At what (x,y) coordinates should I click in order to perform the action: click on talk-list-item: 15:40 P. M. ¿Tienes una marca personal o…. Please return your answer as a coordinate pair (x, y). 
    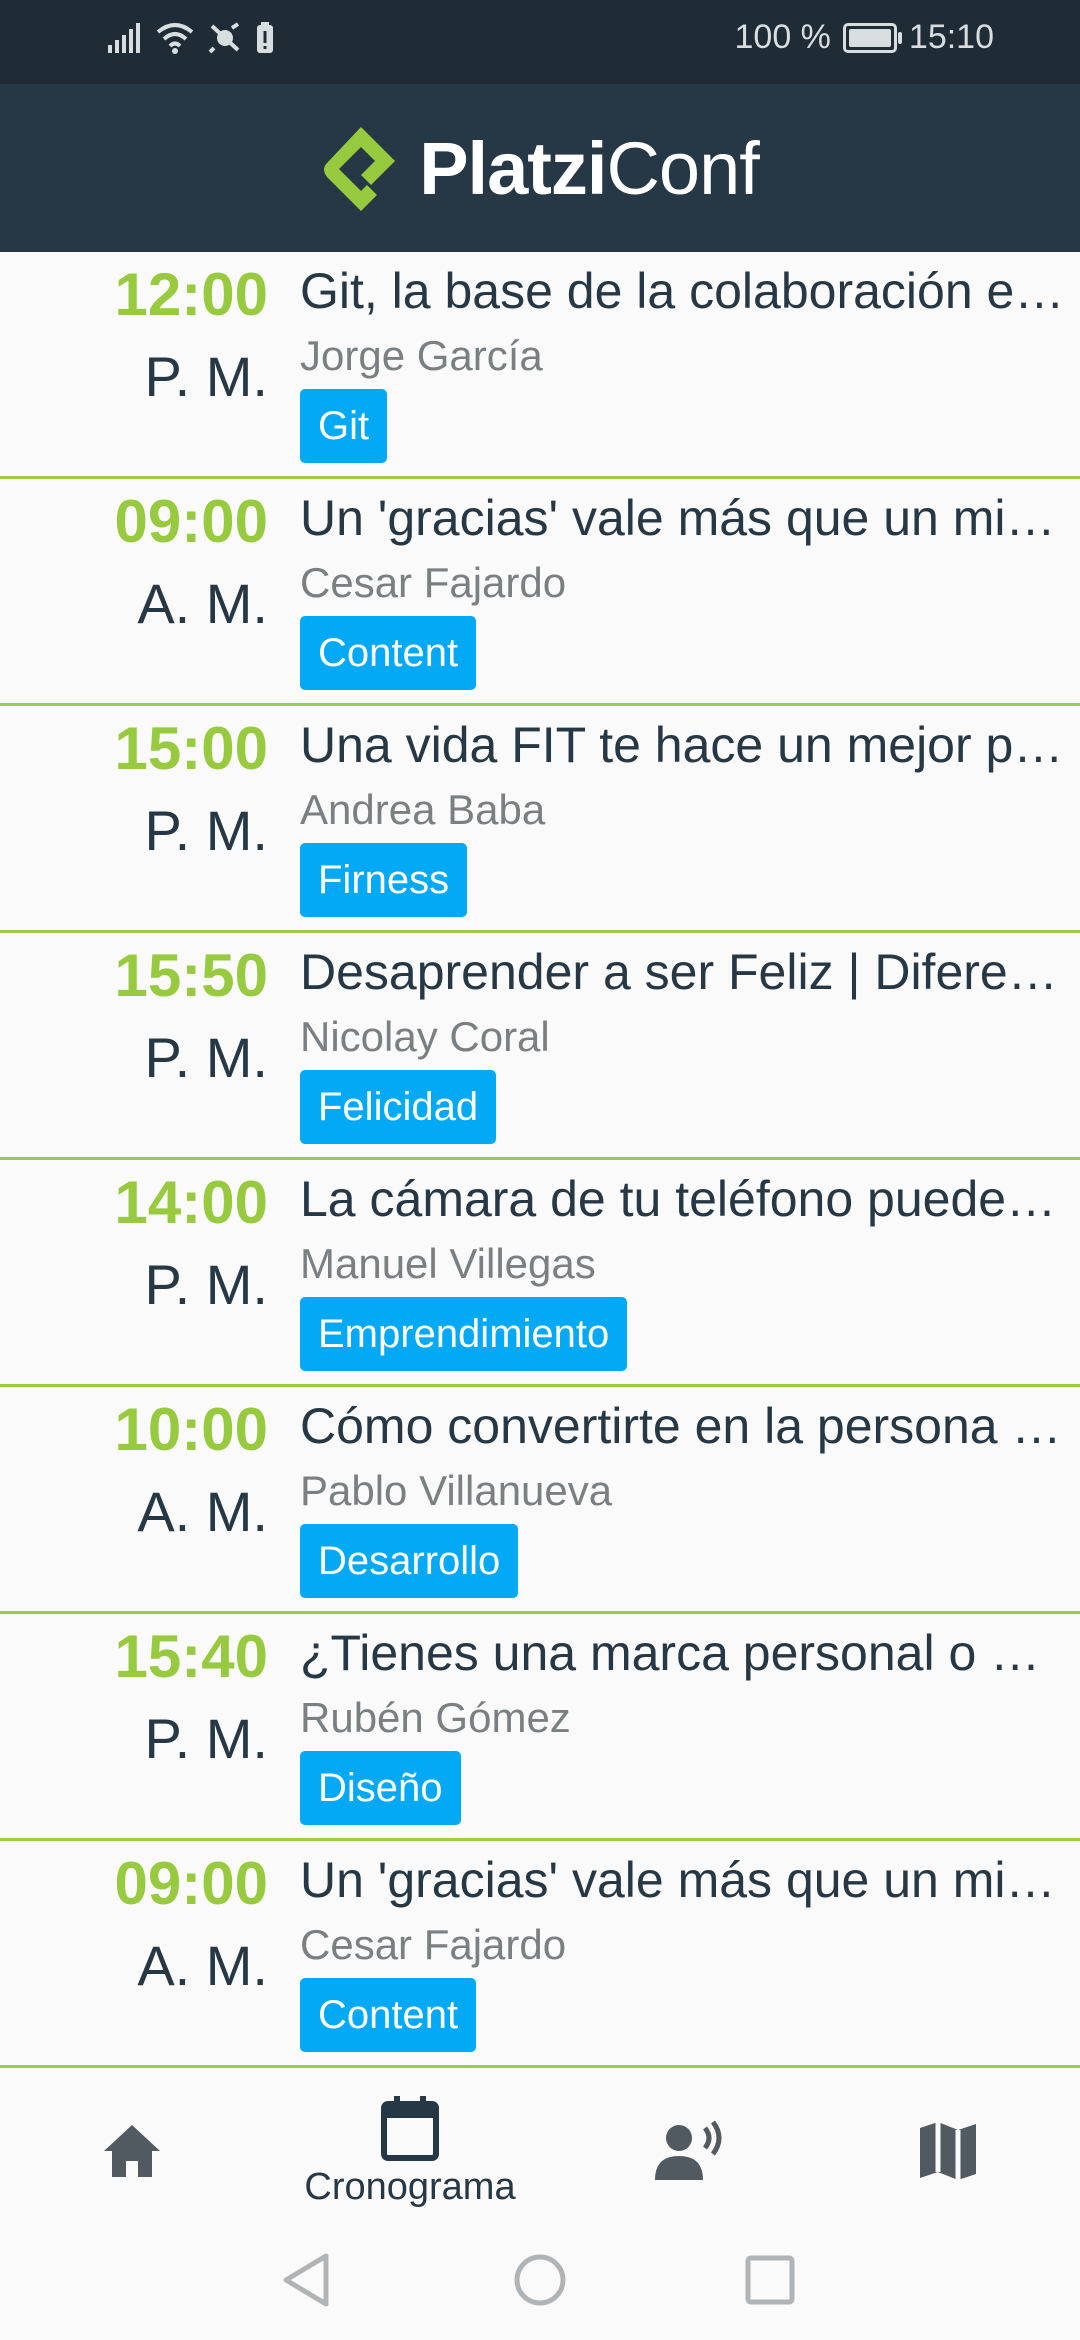
    Looking at the image, I should click on (540, 1727).